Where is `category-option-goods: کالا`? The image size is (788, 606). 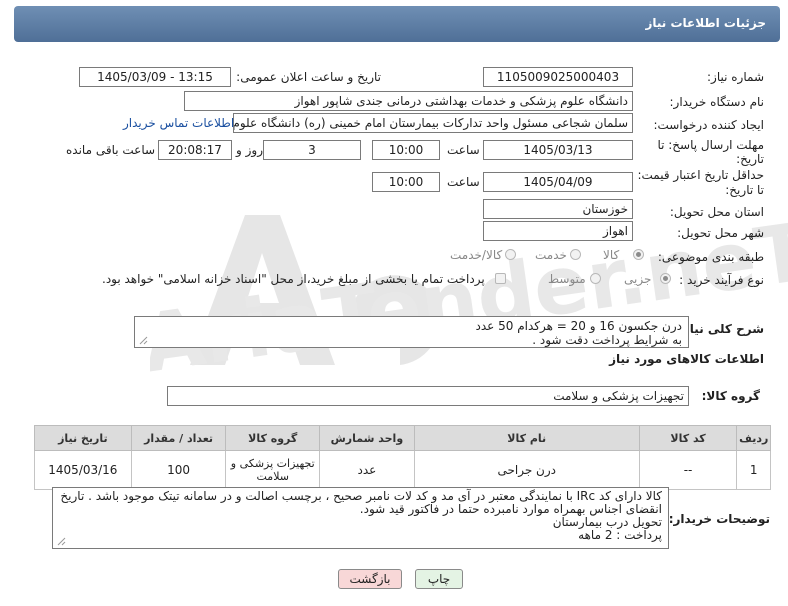 category-option-goods: کالا is located at coordinates (611, 255).